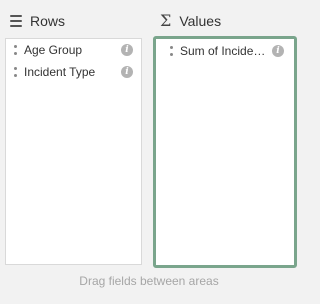  Describe the element at coordinates (53, 50) in the screenshot. I see `field-label: Age Group` at that location.